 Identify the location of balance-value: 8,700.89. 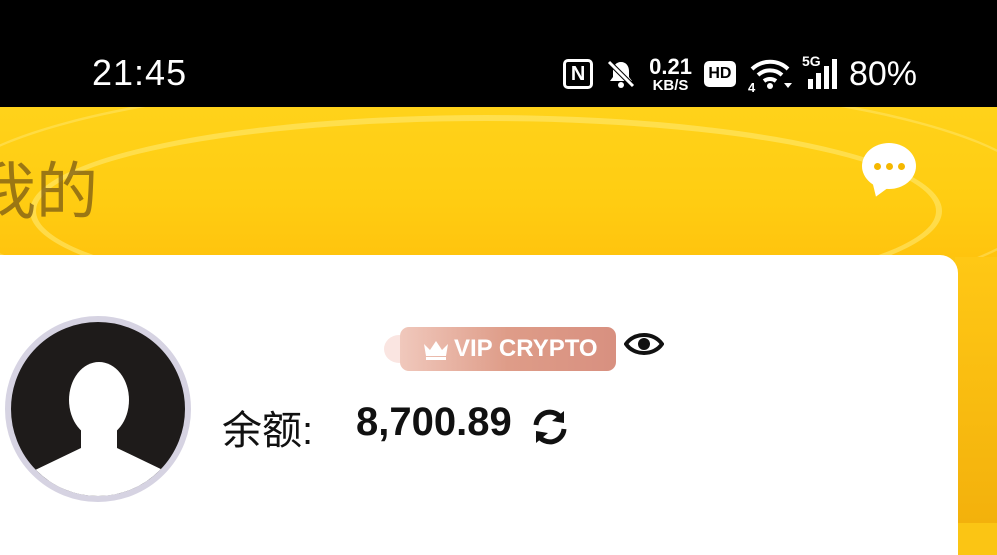
(434, 422).